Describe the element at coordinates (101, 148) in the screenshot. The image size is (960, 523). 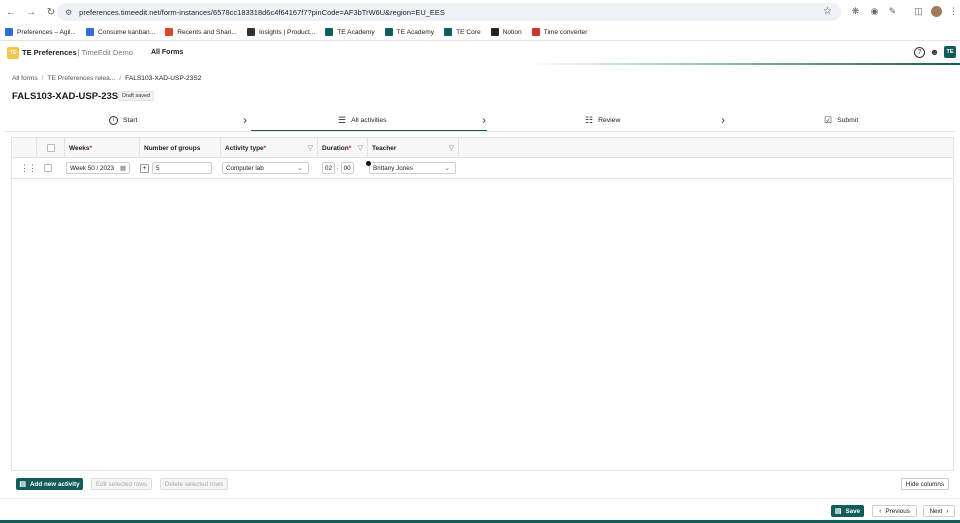
I see `column-header-weeks: Weeks *` at that location.